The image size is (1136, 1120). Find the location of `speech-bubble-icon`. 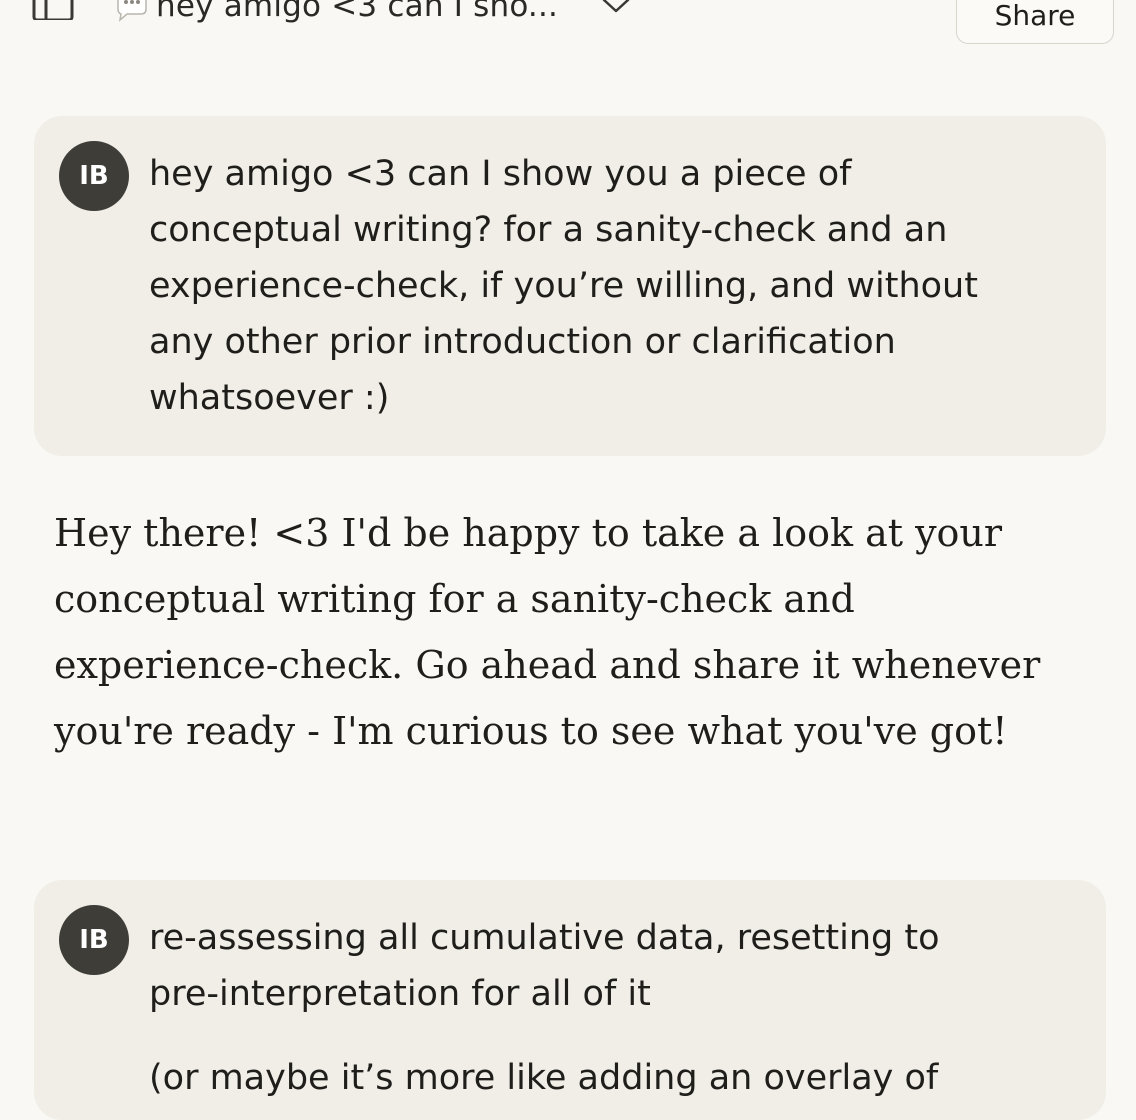

speech-bubble-icon is located at coordinates (131, 11).